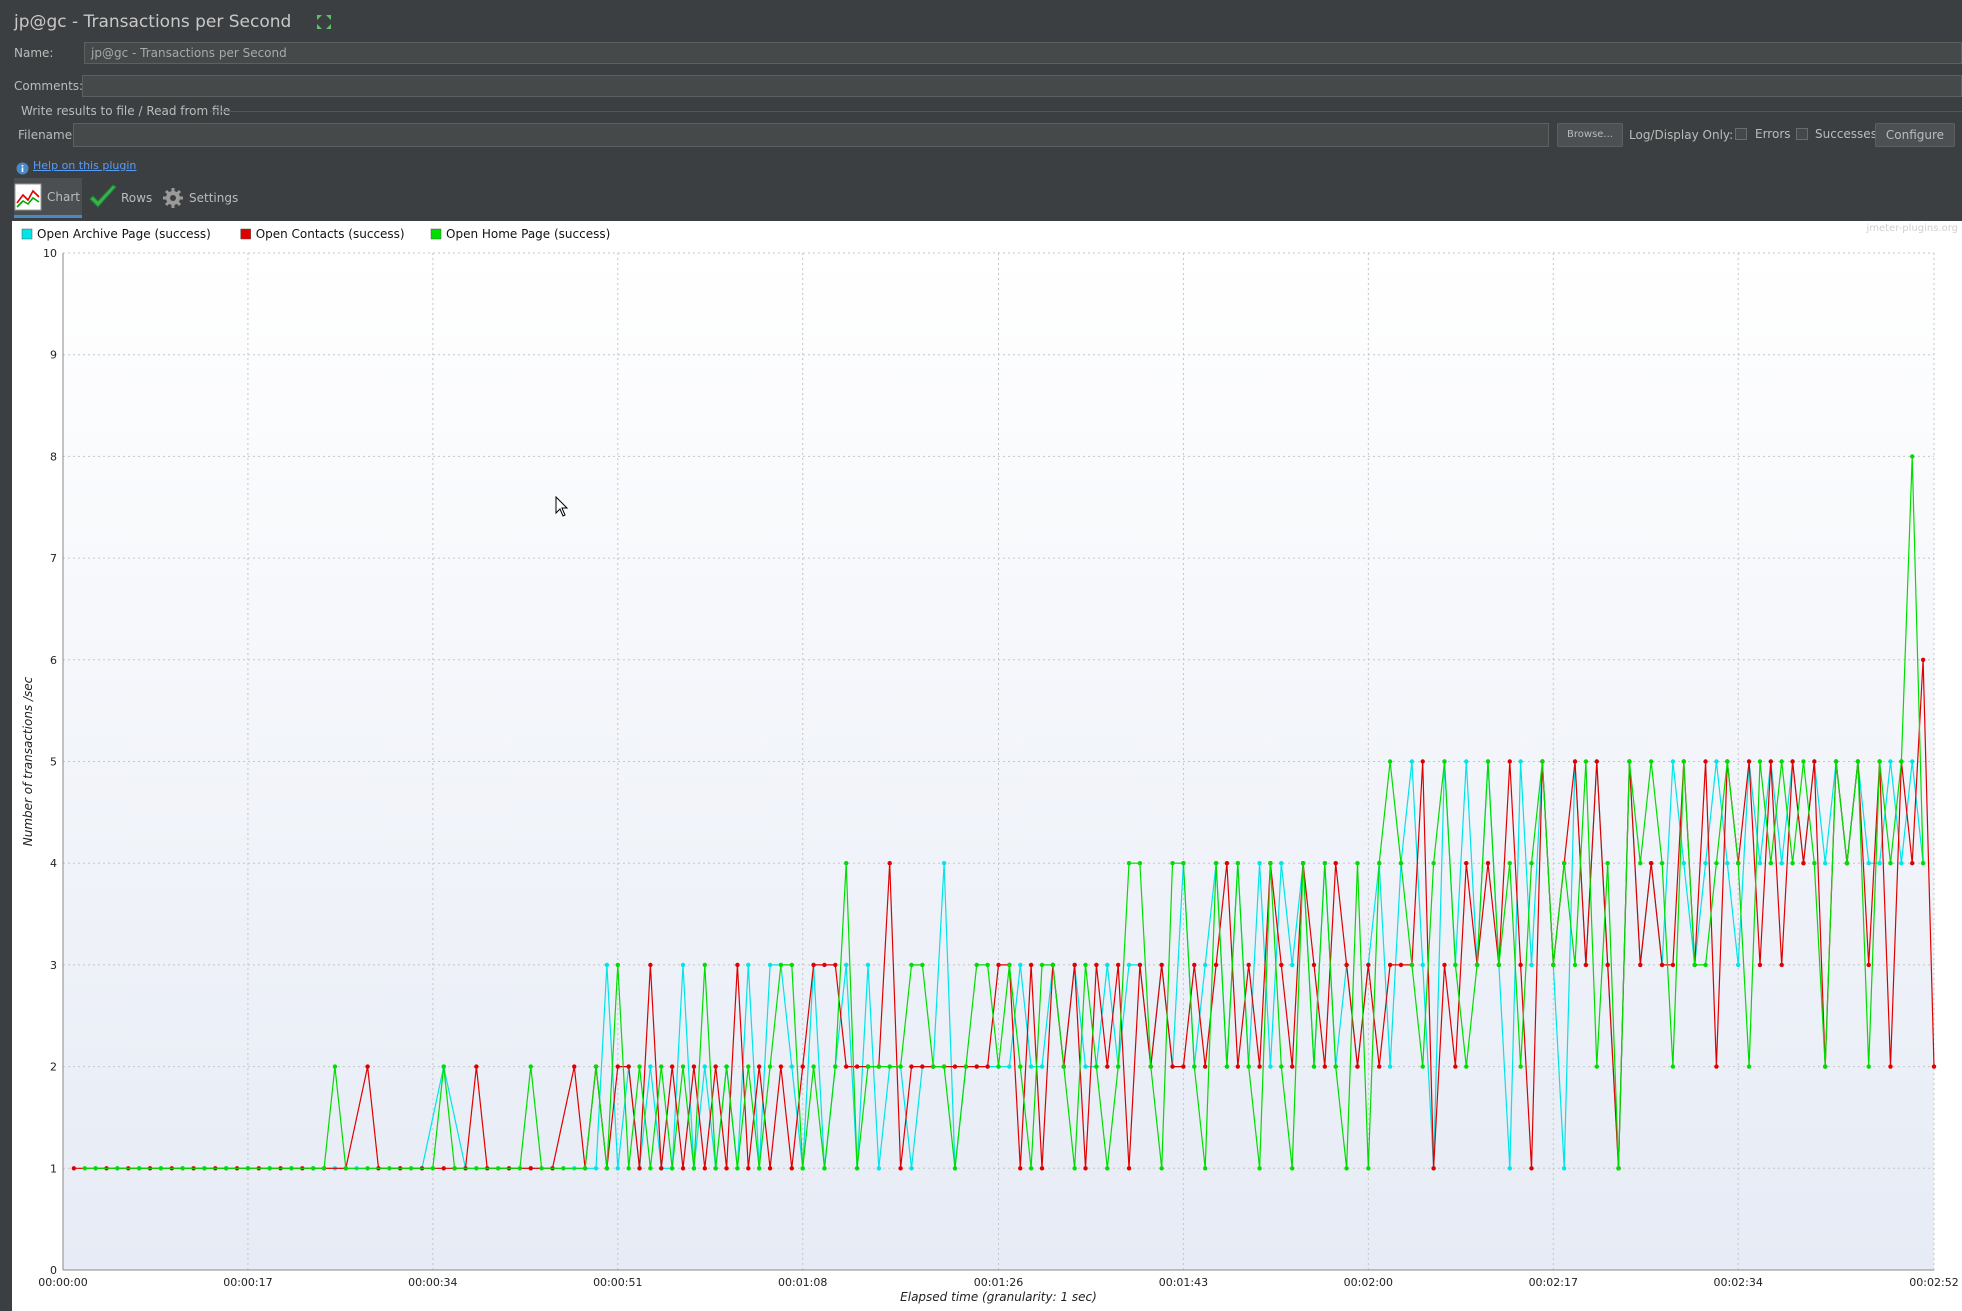  I want to click on configure-button: Configure, so click(1915, 135).